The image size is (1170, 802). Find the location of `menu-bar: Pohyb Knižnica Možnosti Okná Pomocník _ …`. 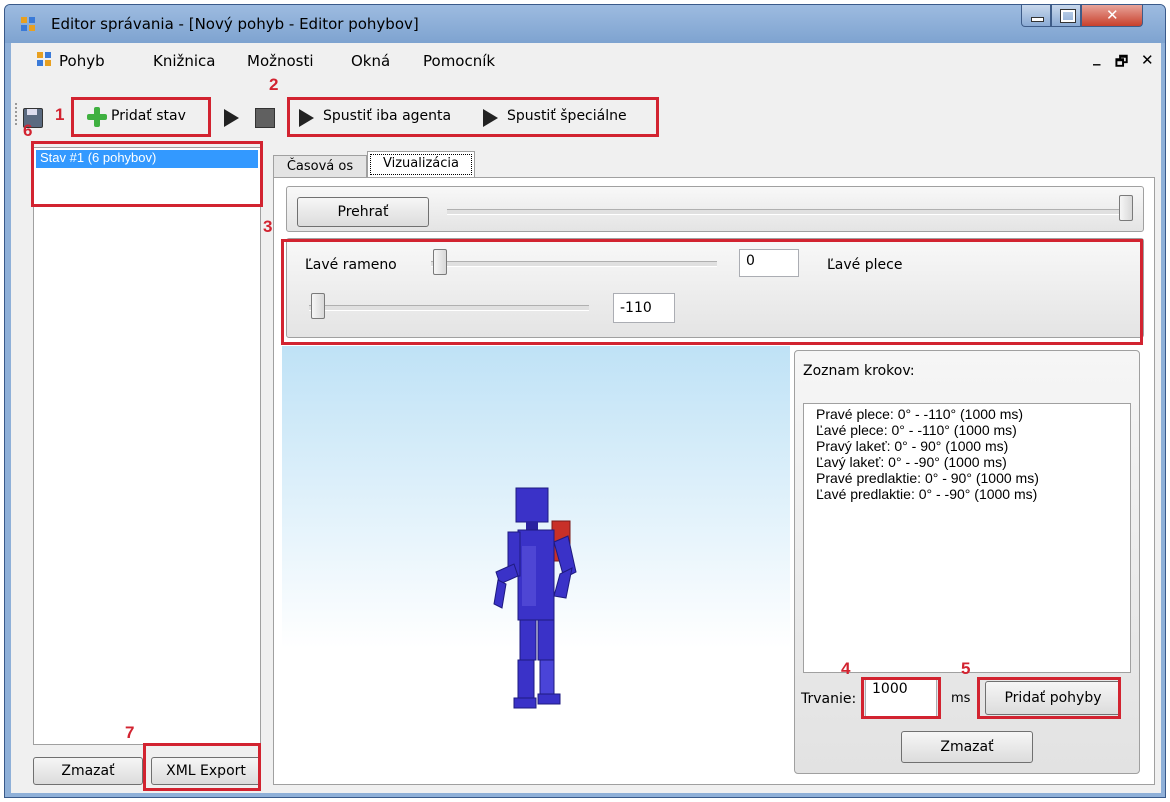

menu-bar: Pohyb Knižnica Možnosti Okná Pomocník _ … is located at coordinates (586, 59).